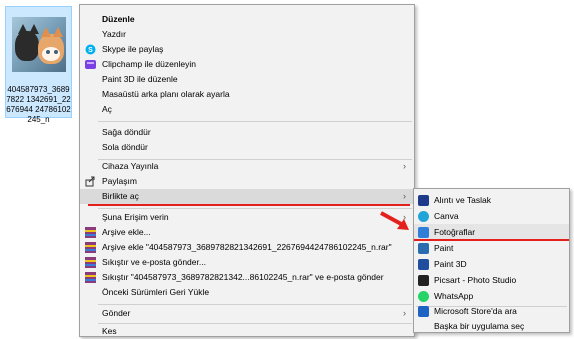  Describe the element at coordinates (423, 280) in the screenshot. I see `picsart-icon` at that location.